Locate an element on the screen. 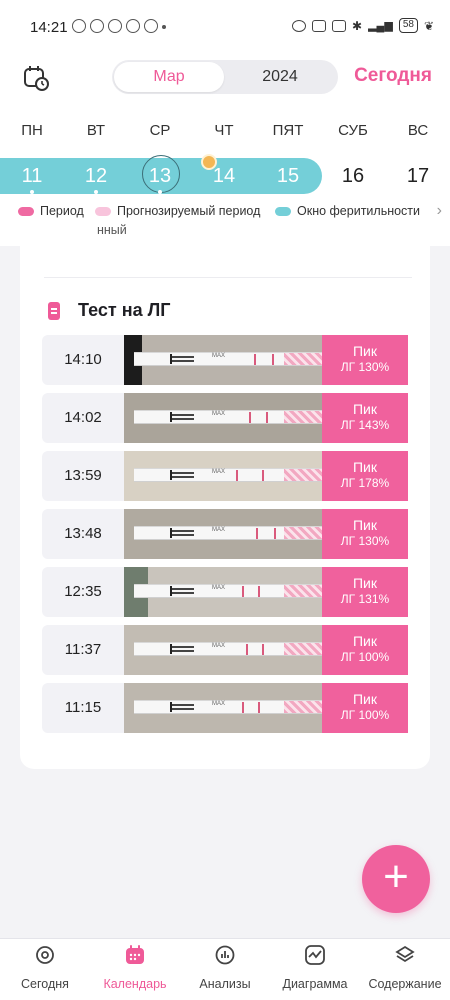 This screenshot has width=450, height=1000. chat-icon is located at coordinates (97, 26).